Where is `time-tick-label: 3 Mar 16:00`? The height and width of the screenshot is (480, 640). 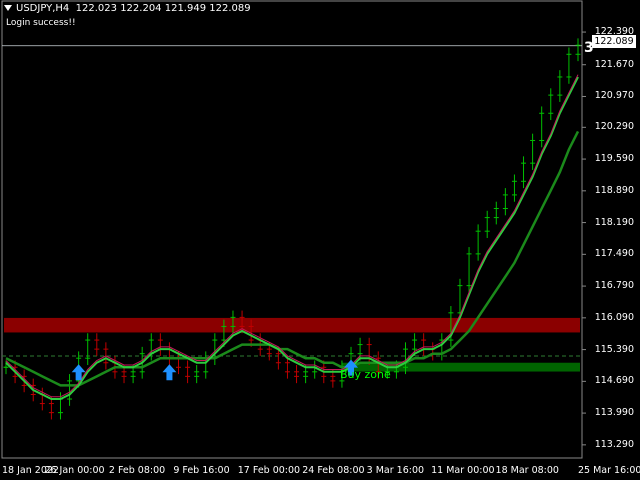 time-tick-label: 3 Mar 16:00 is located at coordinates (395, 470).